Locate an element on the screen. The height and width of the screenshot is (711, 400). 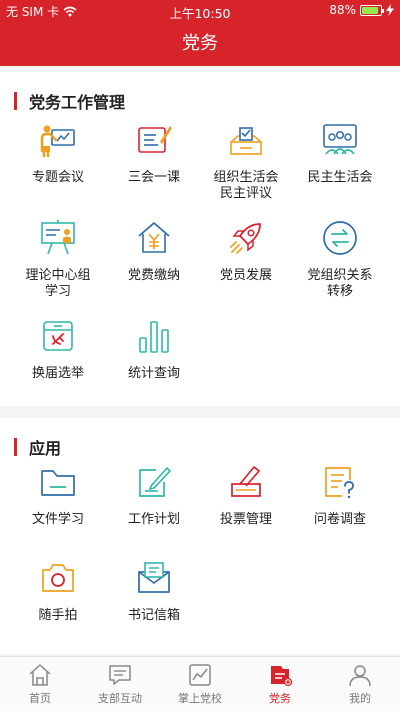
grid-item-label: 党员发展 is located at coordinates (245, 275).